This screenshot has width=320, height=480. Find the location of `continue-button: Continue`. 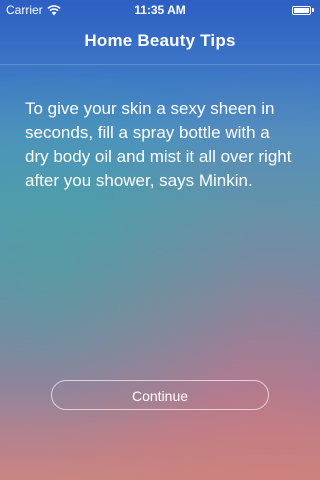

continue-button: Continue is located at coordinates (160, 395).